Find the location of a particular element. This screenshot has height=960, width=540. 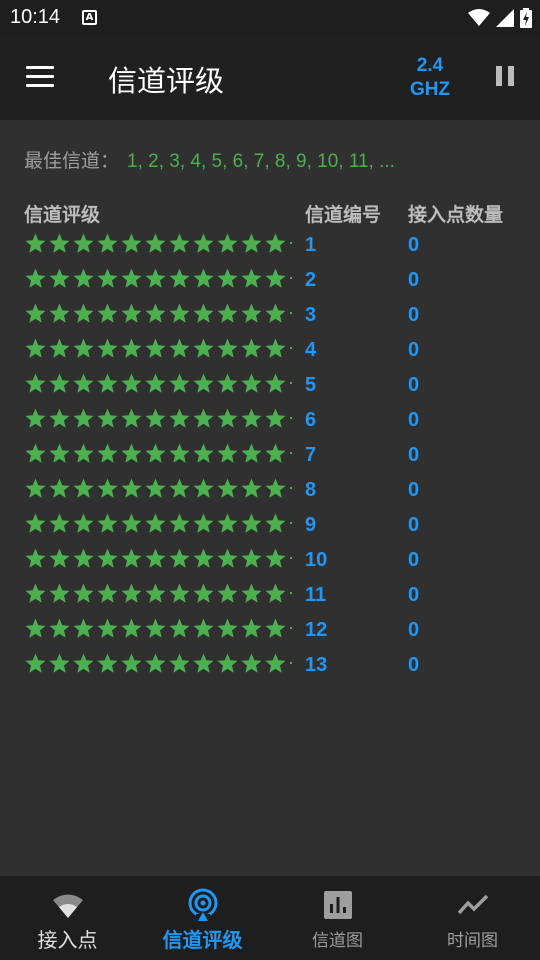

band-value: 2.4 is located at coordinates (430, 65).